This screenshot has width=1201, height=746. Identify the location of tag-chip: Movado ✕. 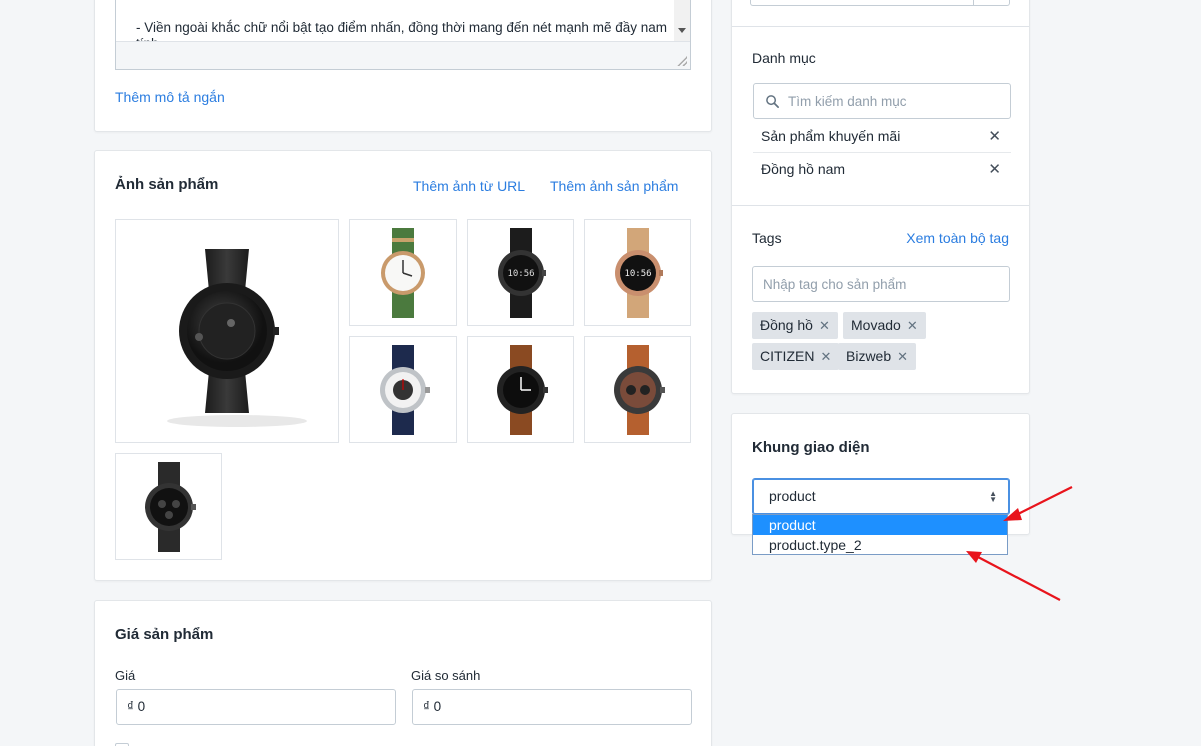
(884, 325).